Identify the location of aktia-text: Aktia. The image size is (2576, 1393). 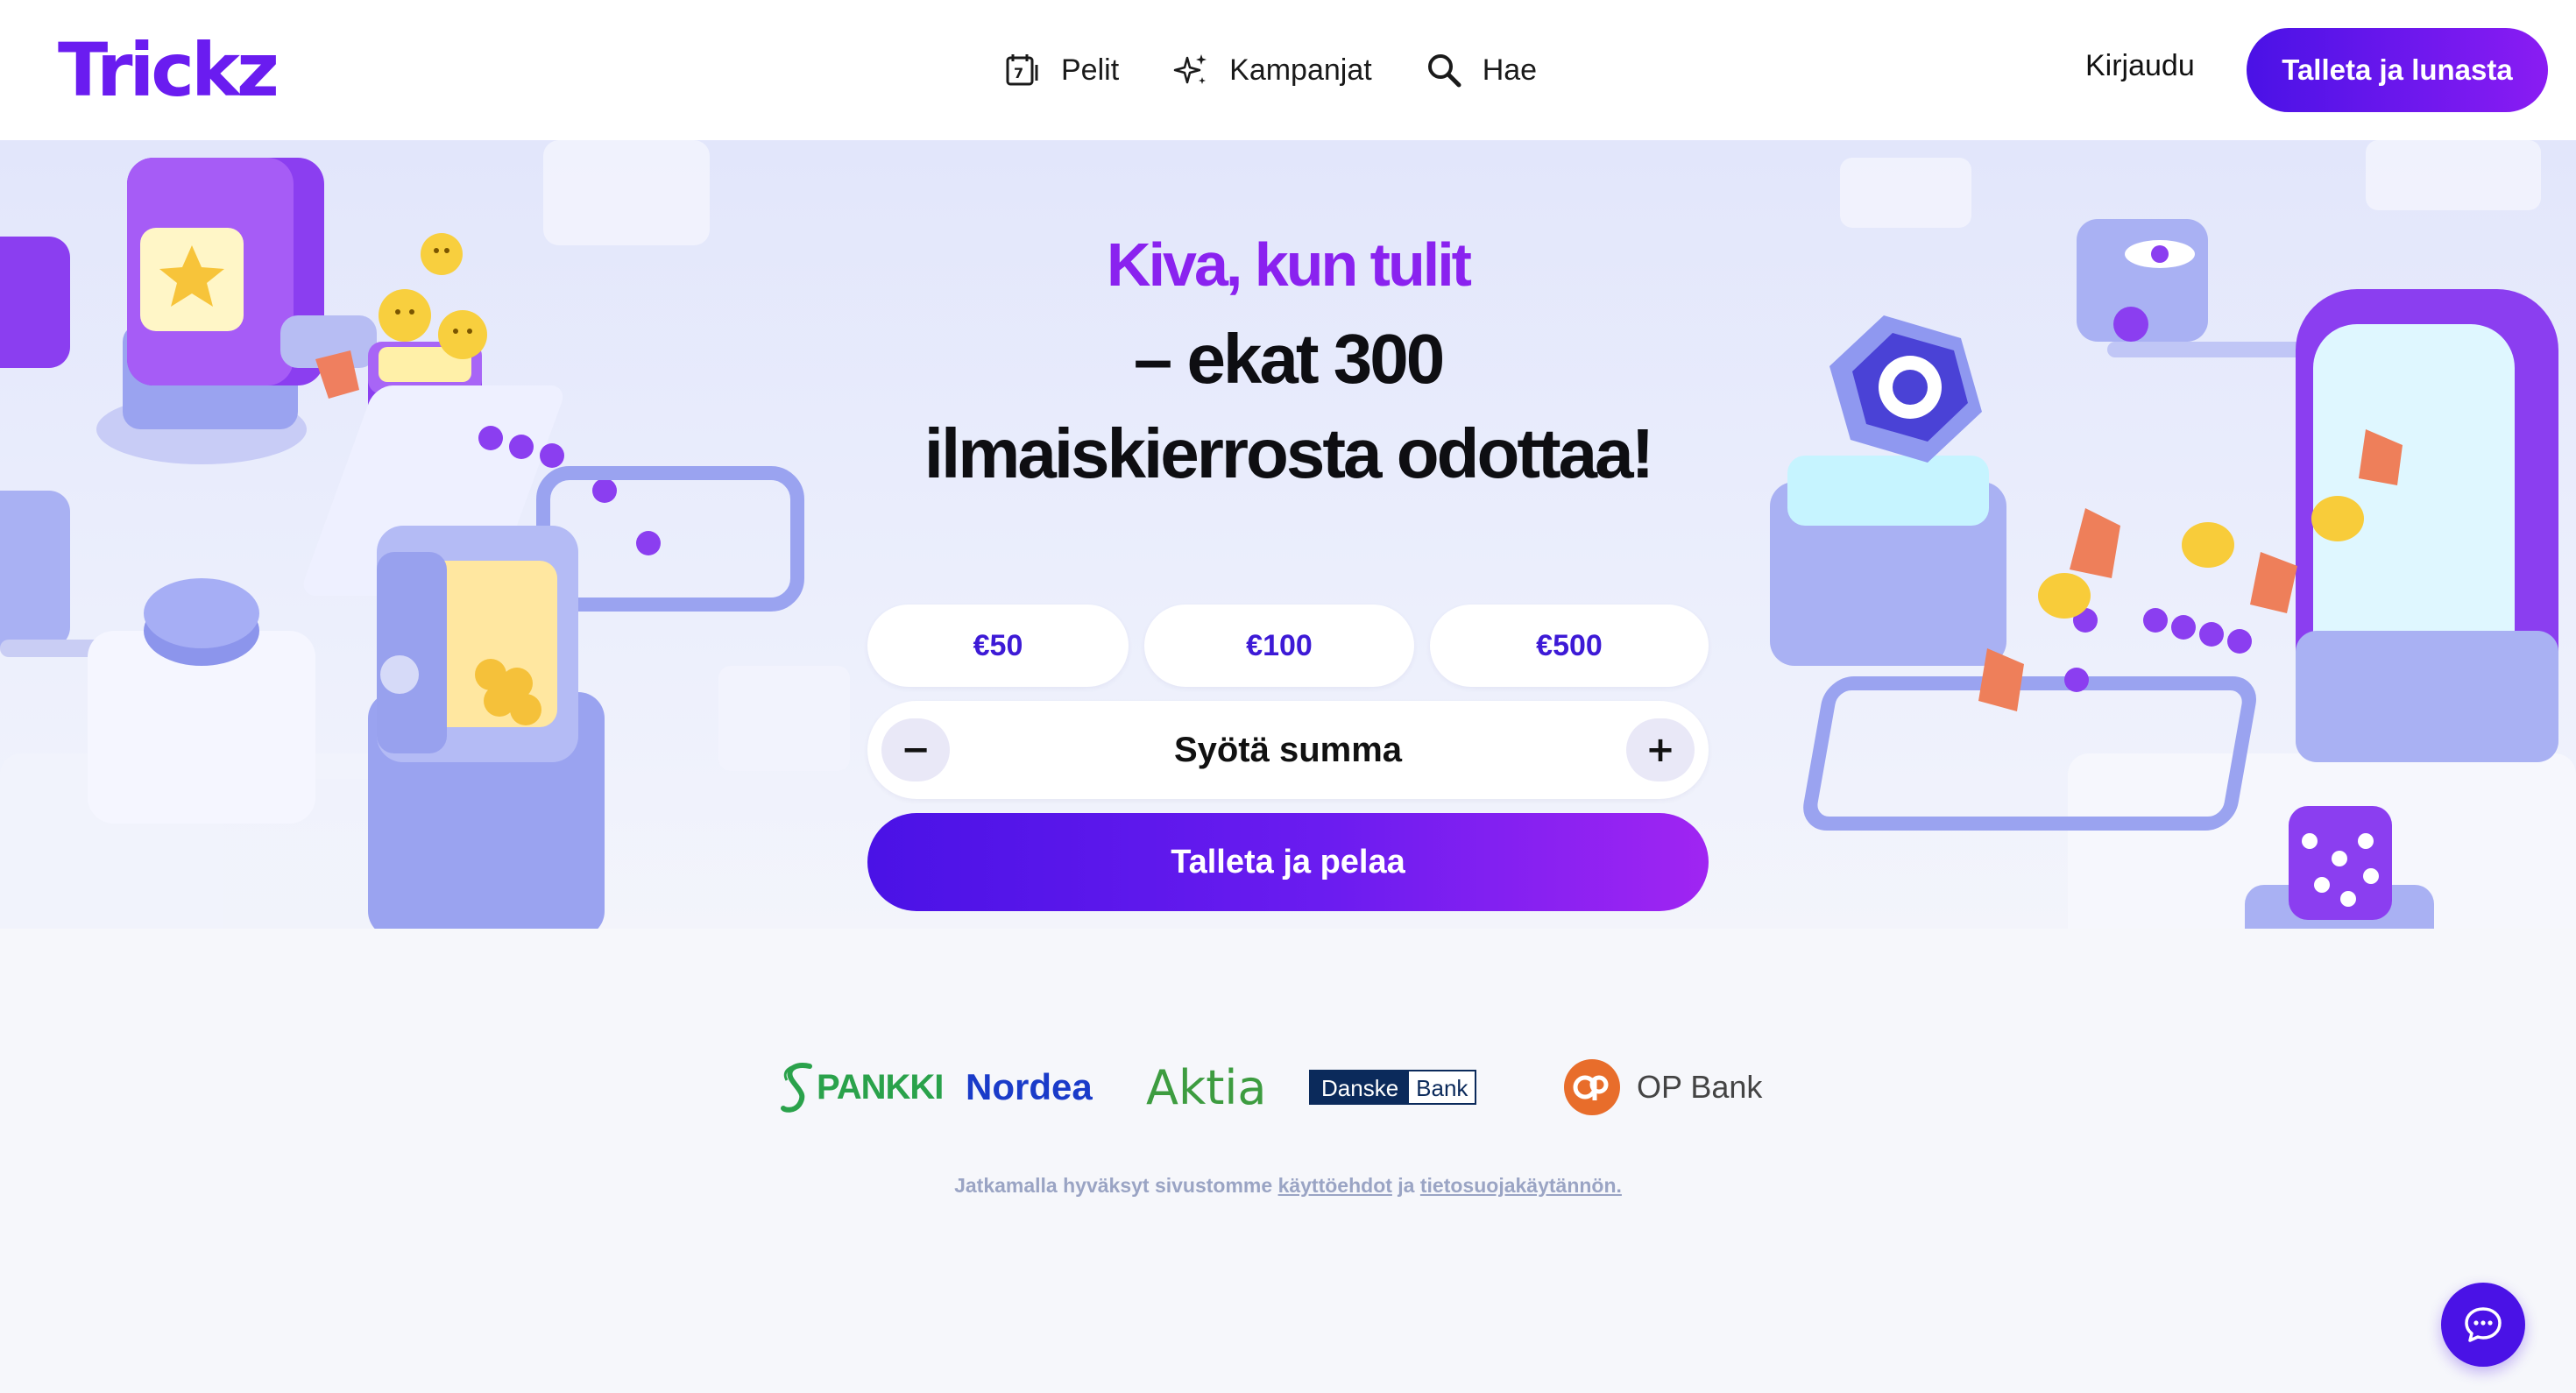
(1206, 1087).